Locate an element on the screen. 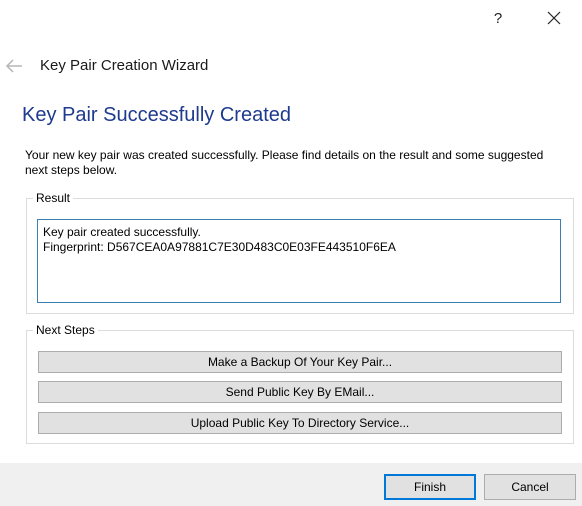 Image resolution: width=582 pixels, height=506 pixels. close-button is located at coordinates (554, 18).